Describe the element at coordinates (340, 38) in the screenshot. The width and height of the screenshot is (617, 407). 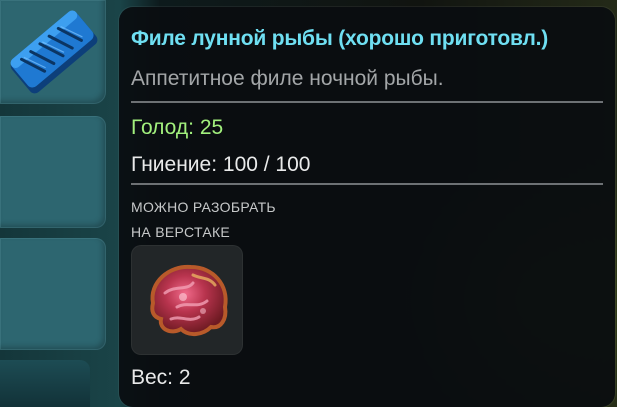
I see `item-title: Филе лунной рыбы (хорошо приготовл.)` at that location.